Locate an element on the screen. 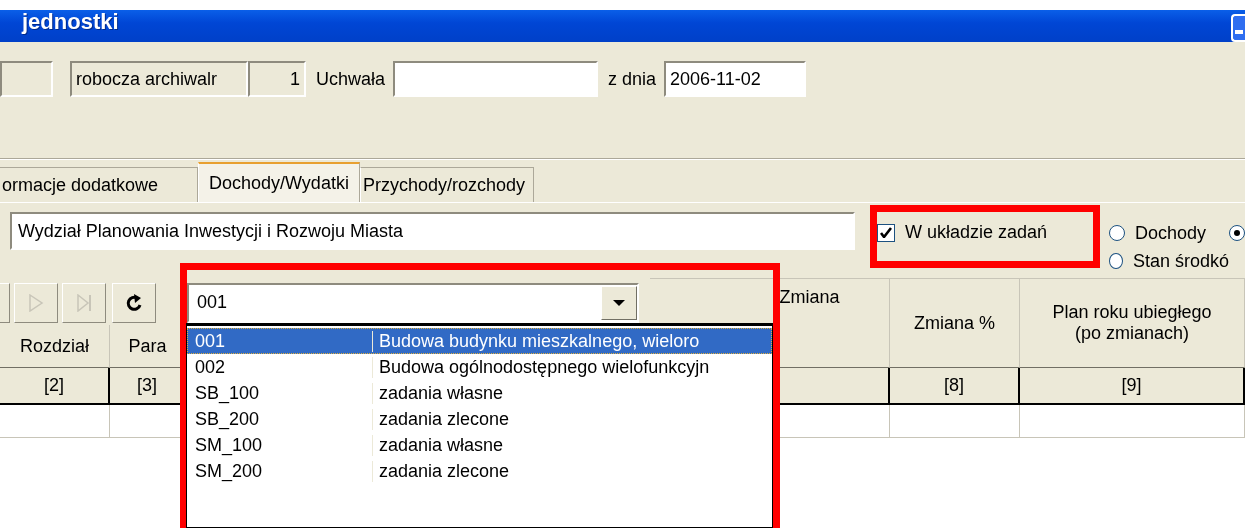  list-item: SB_200 zadania zlecone is located at coordinates (479, 419).